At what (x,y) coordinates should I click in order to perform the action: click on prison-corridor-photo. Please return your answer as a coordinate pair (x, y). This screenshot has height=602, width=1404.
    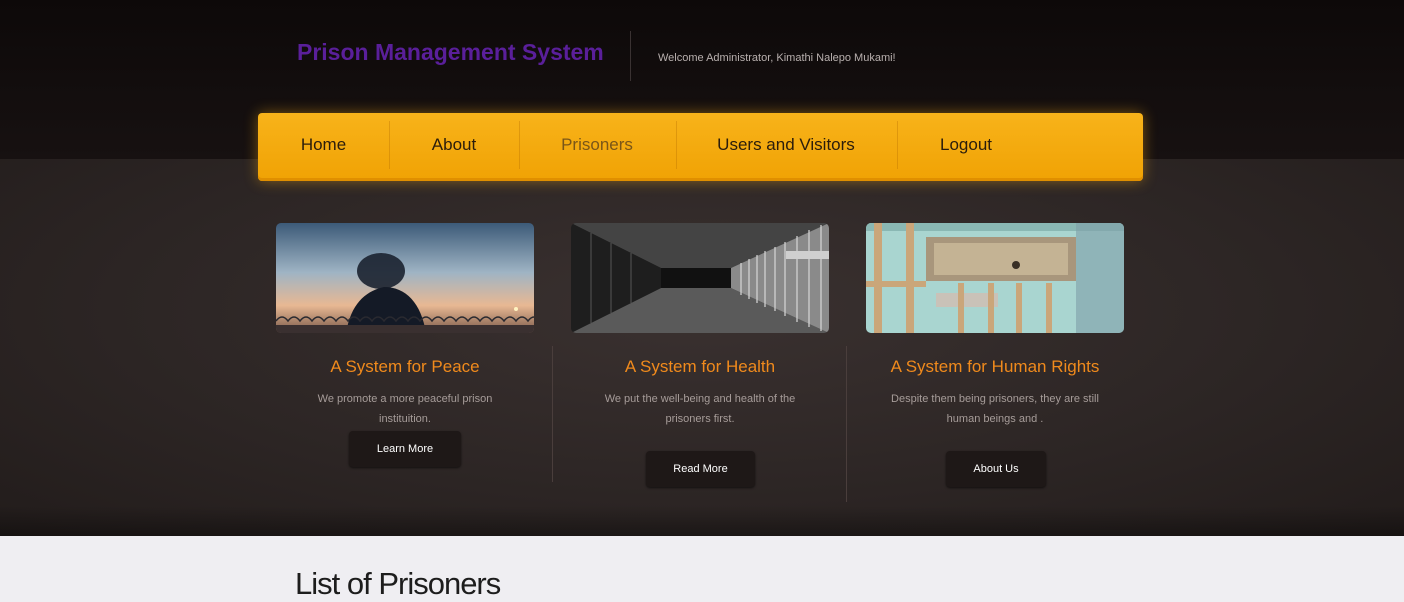
    Looking at the image, I should click on (700, 278).